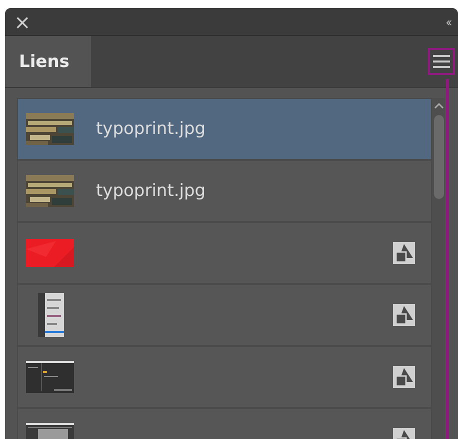 This screenshot has width=458, height=439. What do you see at coordinates (48, 61) in the screenshot?
I see `panel-tab: Liens` at bounding box center [48, 61].